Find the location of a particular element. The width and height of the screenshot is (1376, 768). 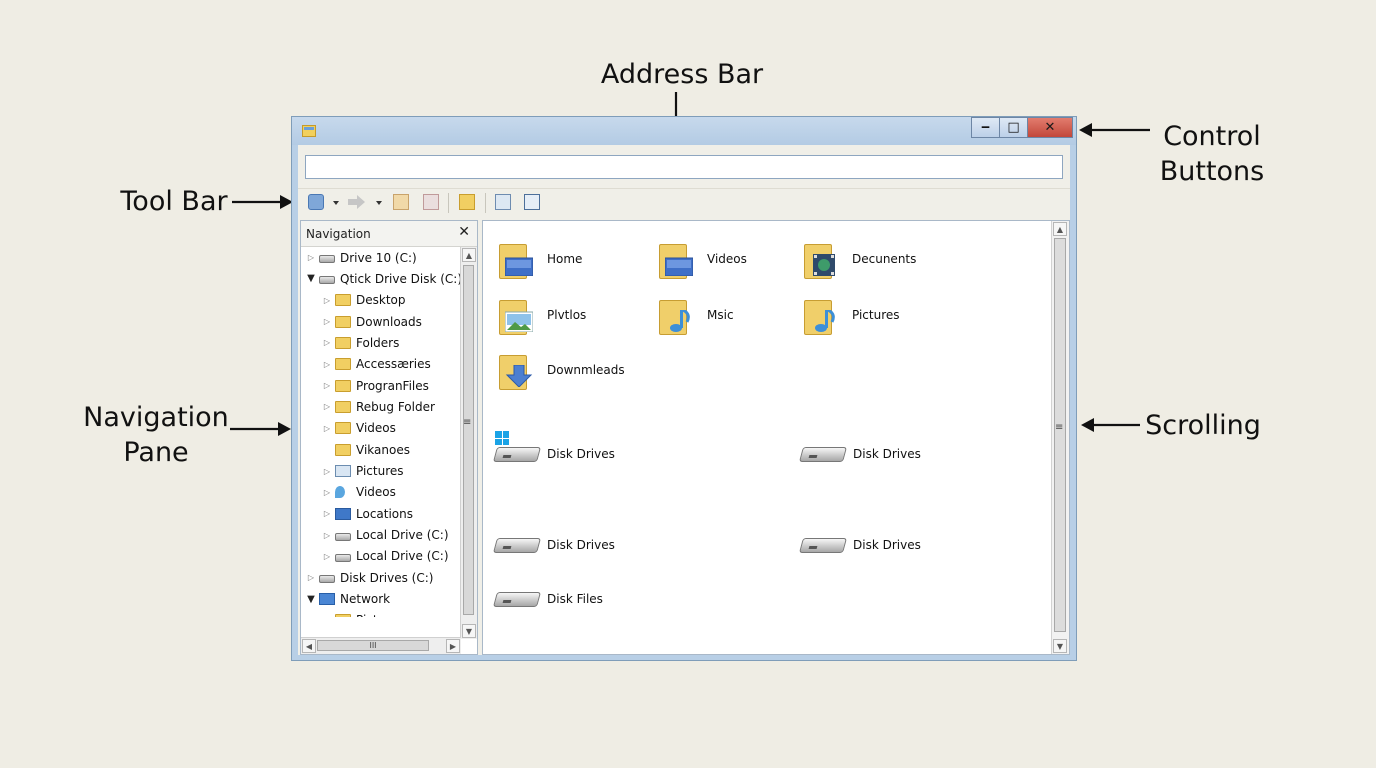

nav-tree-item: ▷ ProgranFiles is located at coordinates (375, 385).